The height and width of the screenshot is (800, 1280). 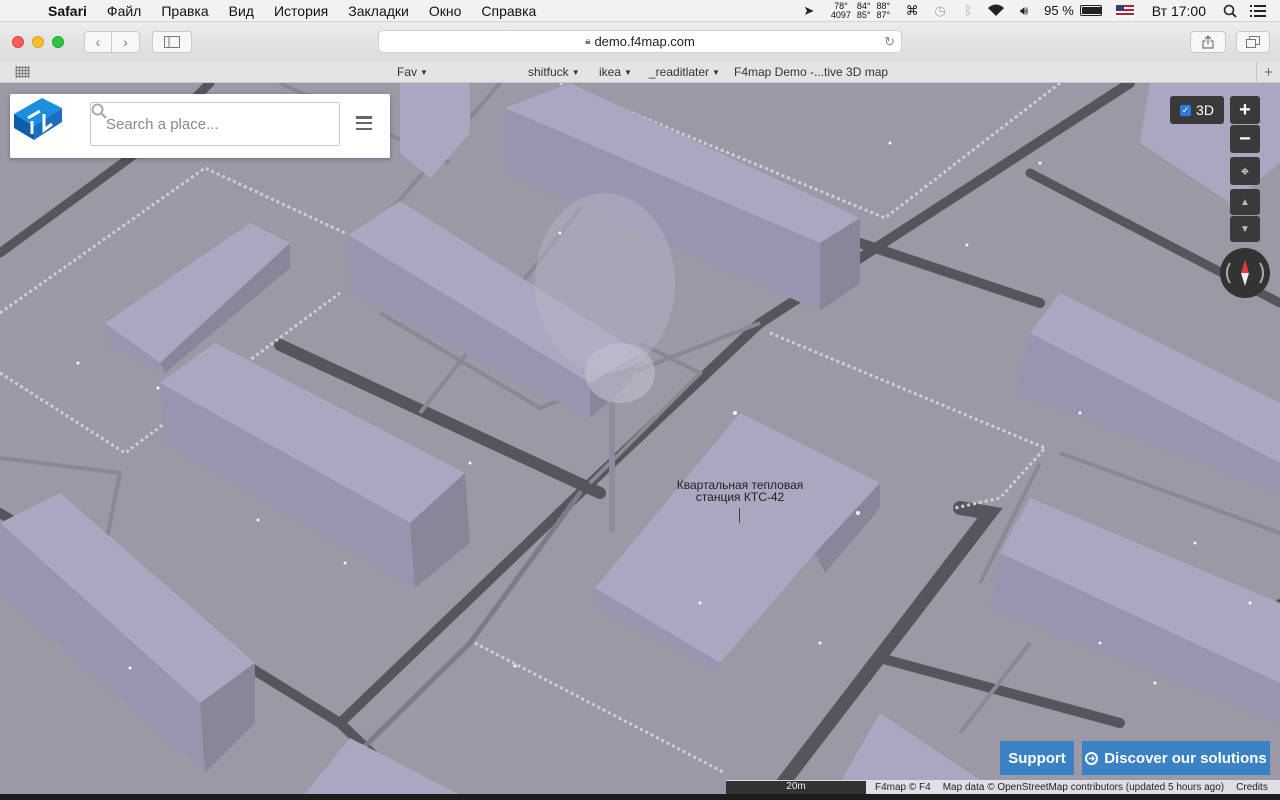 What do you see at coordinates (364, 123) in the screenshot?
I see `menu-hamburger-icon` at bounding box center [364, 123].